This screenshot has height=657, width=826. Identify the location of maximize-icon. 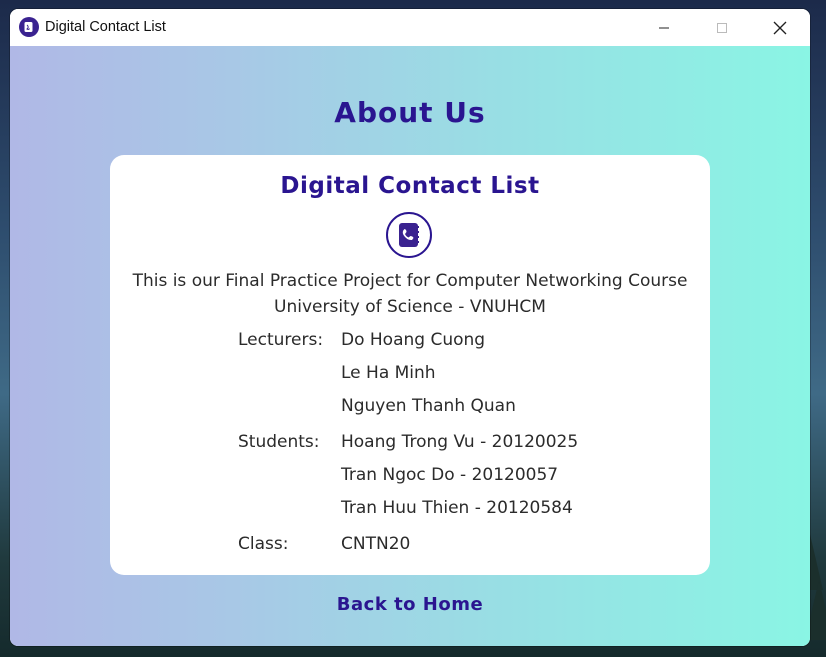
(722, 27).